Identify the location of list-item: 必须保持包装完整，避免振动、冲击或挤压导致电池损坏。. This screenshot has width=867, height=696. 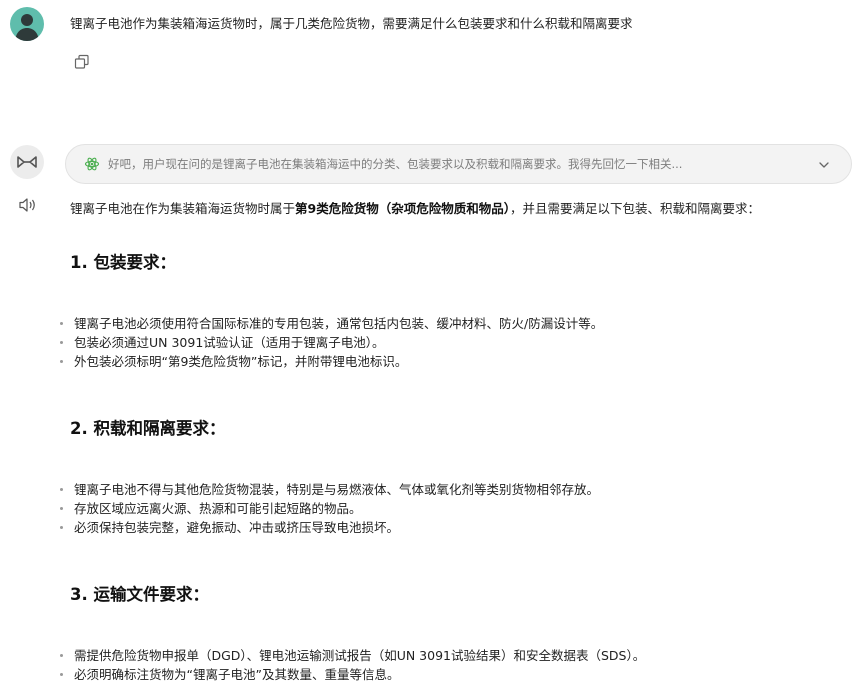
(329, 527).